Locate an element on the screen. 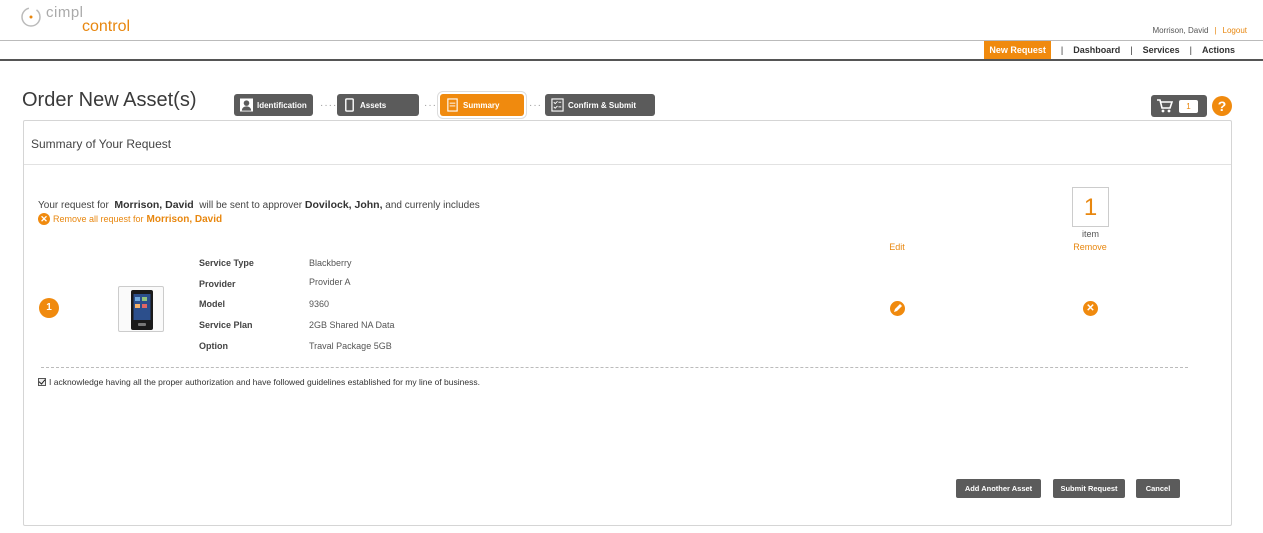  spec-value-option: Traval Package 5GB is located at coordinates (350, 346).